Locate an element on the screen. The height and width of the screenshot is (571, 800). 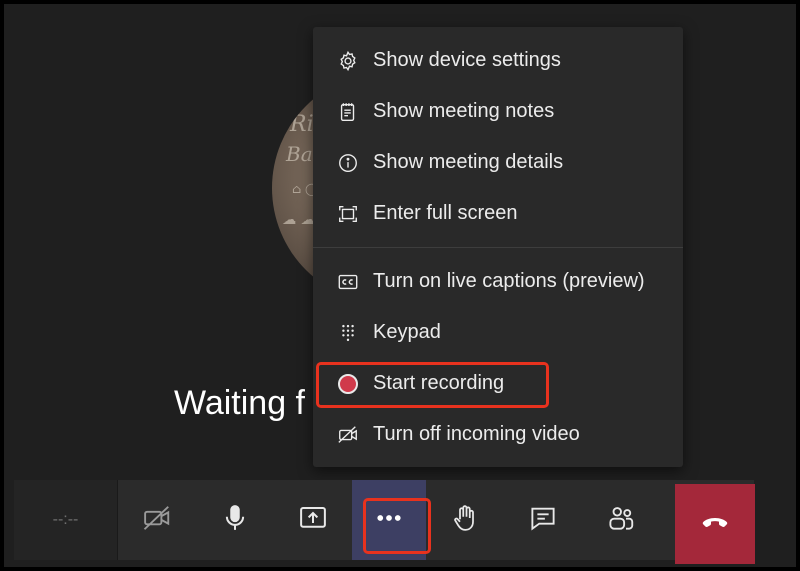
chat-icon is located at coordinates (543, 520).